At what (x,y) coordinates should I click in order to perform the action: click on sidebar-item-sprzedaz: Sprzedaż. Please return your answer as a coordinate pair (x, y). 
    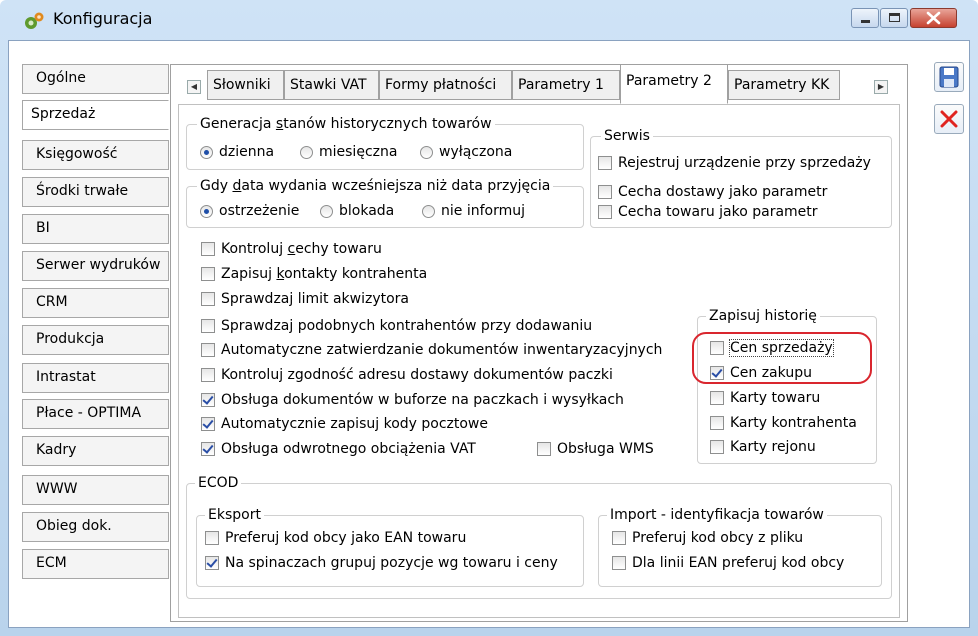
    Looking at the image, I should click on (95, 115).